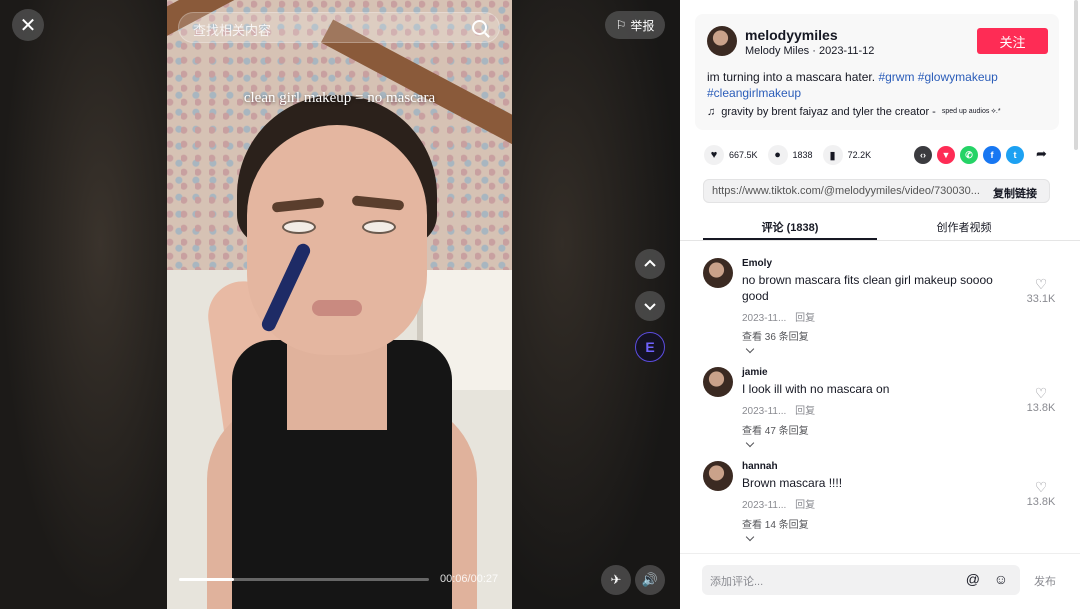 The width and height of the screenshot is (1080, 609). I want to click on tab-divider, so click(880, 240).